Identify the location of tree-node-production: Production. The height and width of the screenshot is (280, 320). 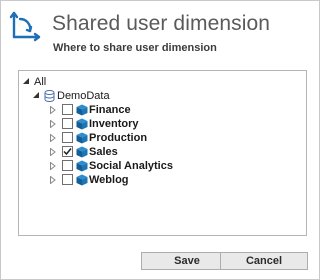
(162, 137).